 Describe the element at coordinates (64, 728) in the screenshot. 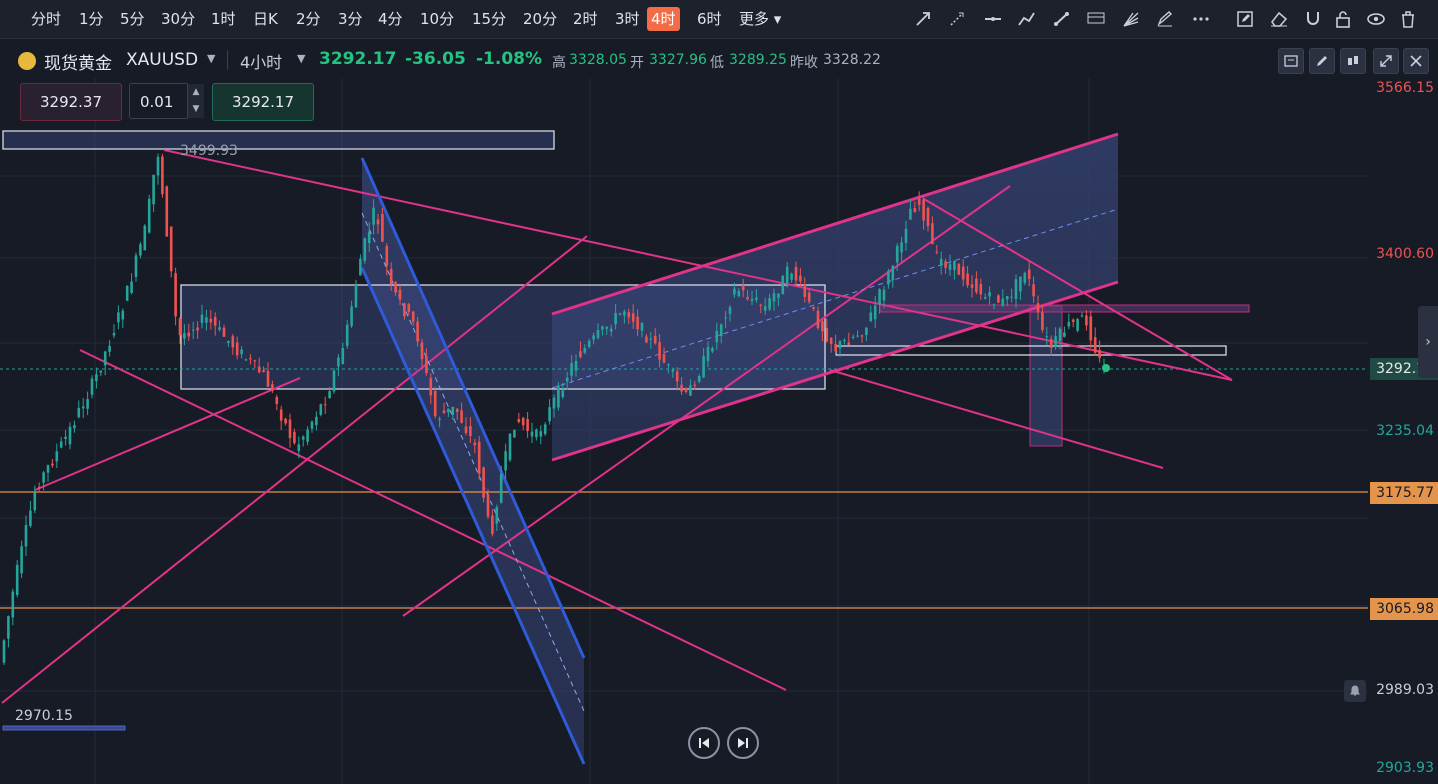

I see `low-marker-box` at that location.